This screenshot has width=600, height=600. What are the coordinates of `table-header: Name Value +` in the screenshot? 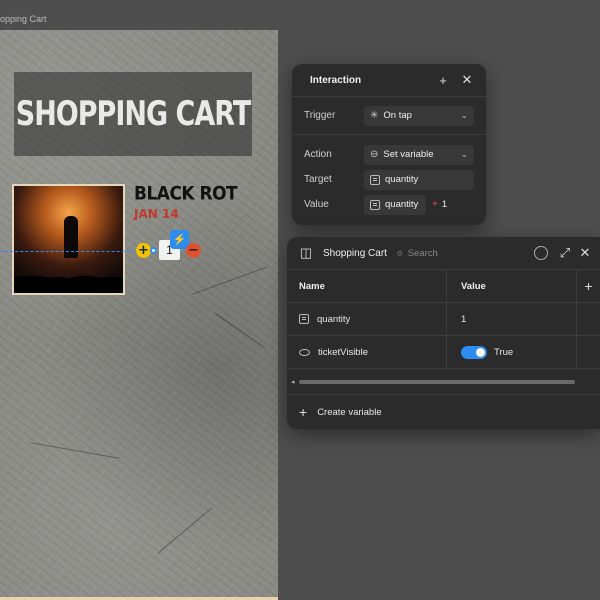 It's located at (443, 286).